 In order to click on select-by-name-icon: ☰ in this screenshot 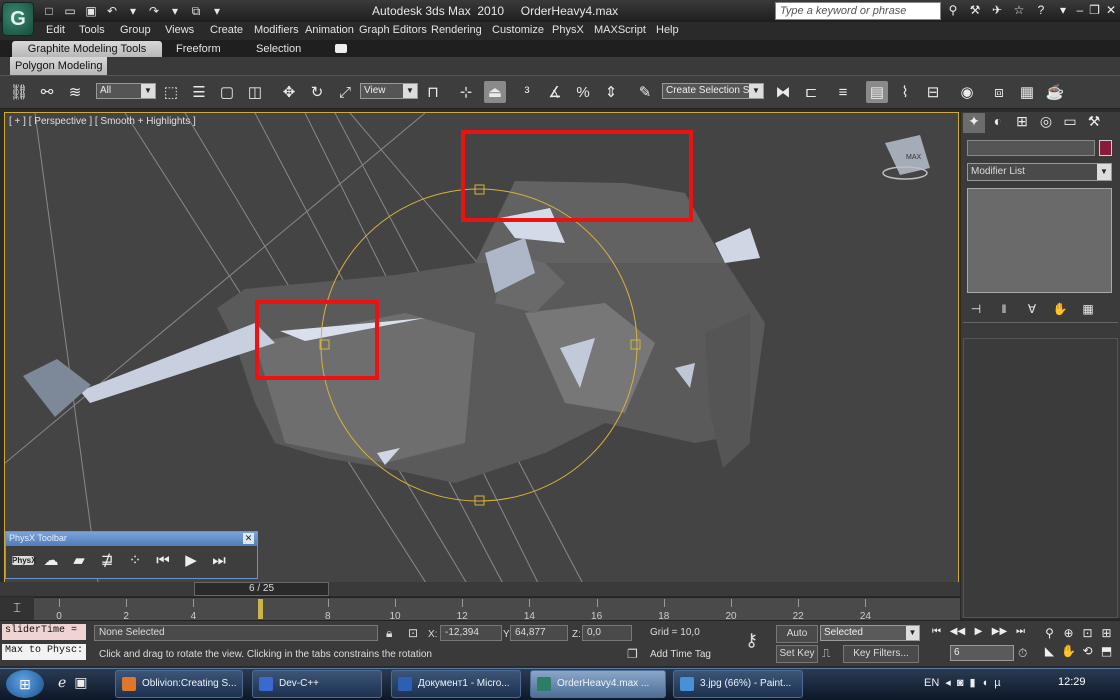, I will do `click(199, 92)`.